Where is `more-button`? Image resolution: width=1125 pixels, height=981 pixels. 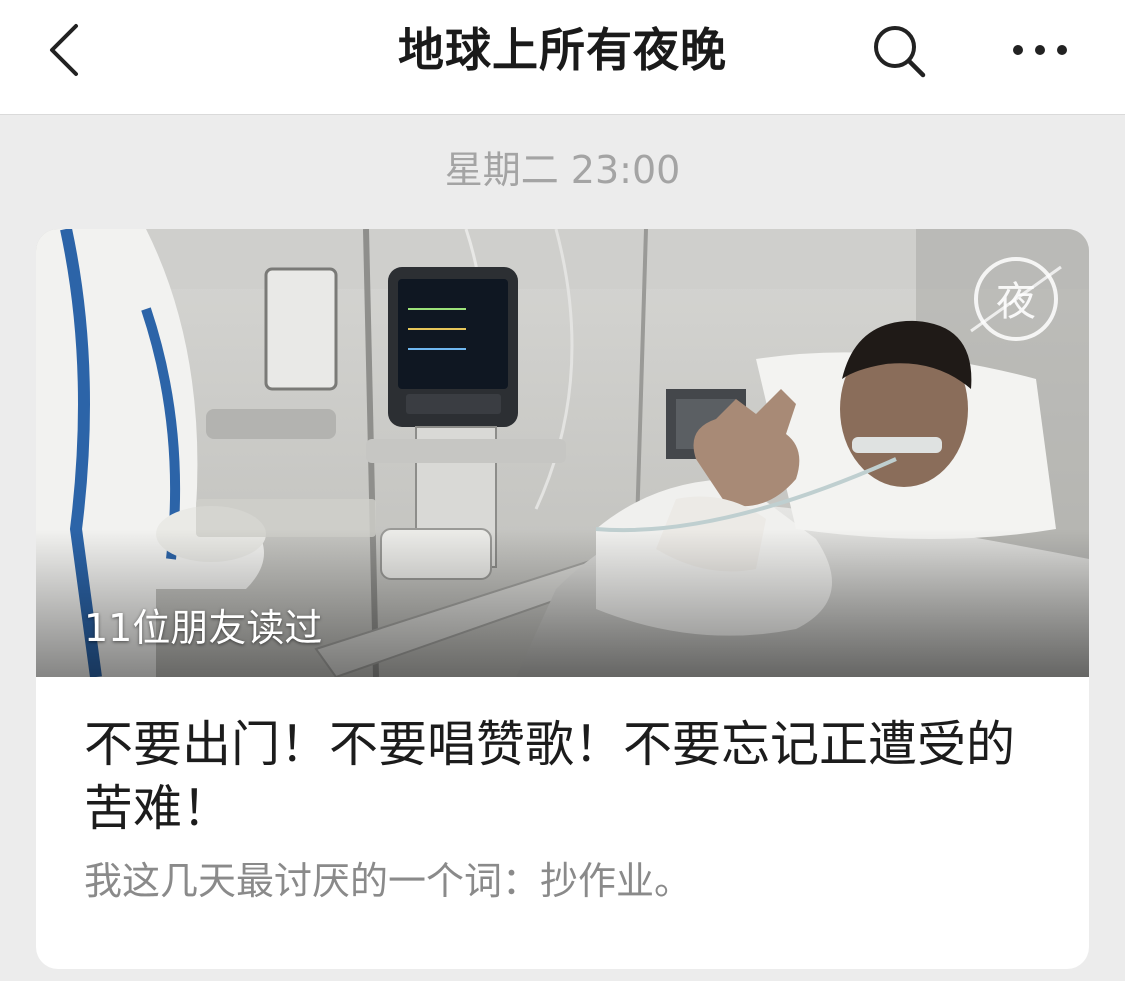
more-button is located at coordinates (1040, 50).